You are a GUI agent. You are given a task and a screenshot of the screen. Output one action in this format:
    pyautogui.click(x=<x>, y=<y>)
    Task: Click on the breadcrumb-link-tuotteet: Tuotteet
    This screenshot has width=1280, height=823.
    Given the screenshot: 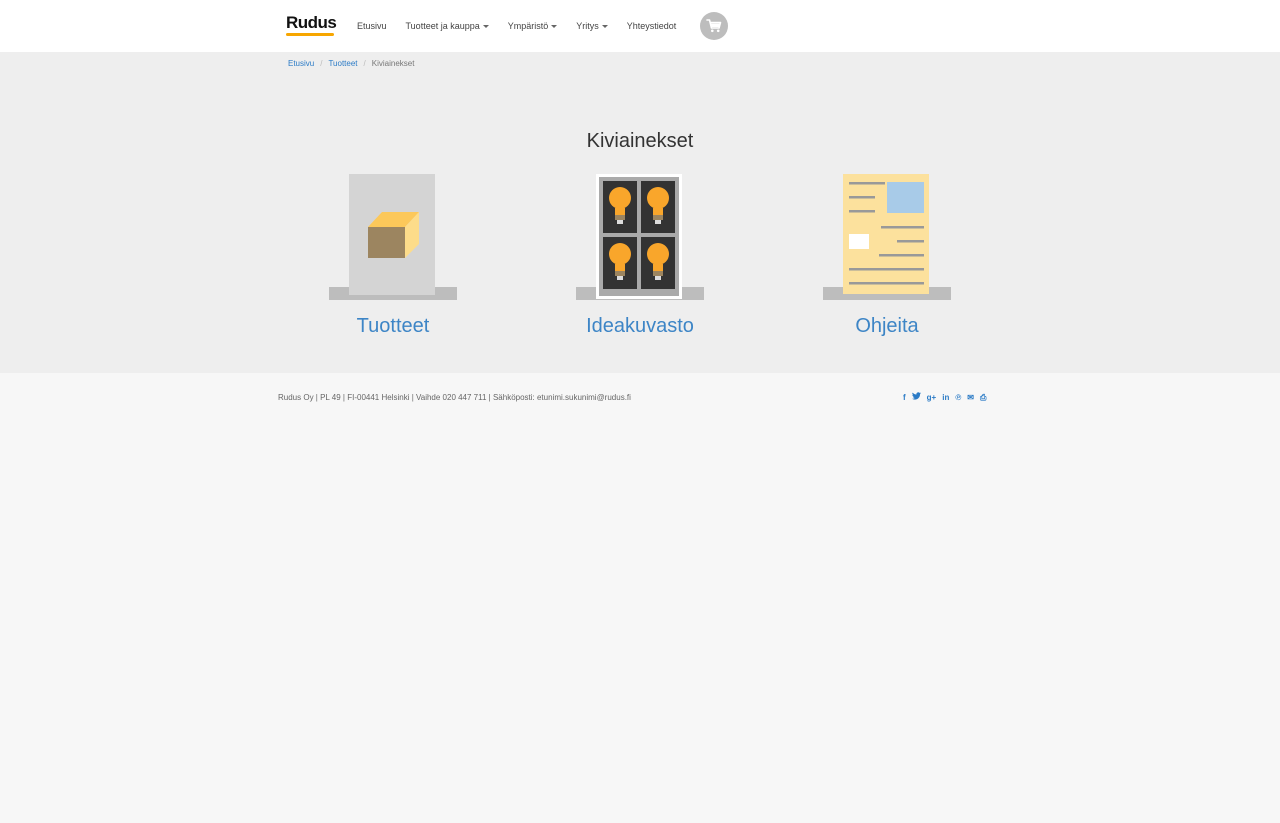 What is the action you would take?
    pyautogui.click(x=342, y=63)
    